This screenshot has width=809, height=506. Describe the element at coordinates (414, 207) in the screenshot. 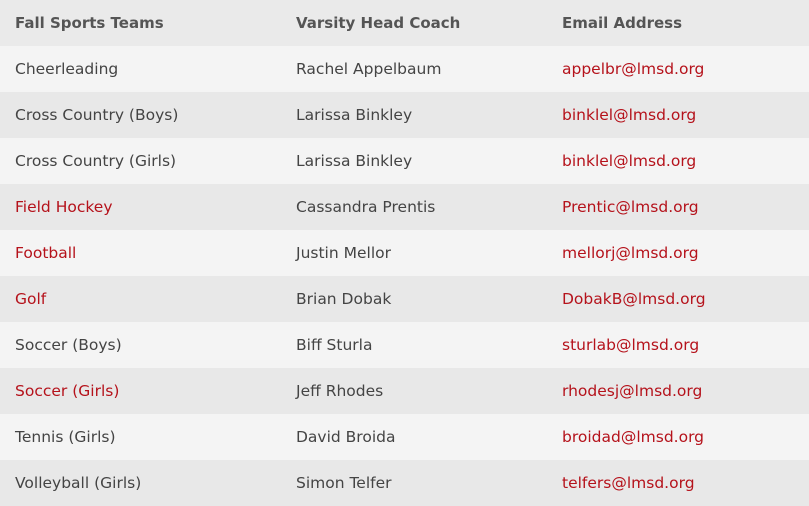

I see `coach-name: Cassandra Prentis` at that location.